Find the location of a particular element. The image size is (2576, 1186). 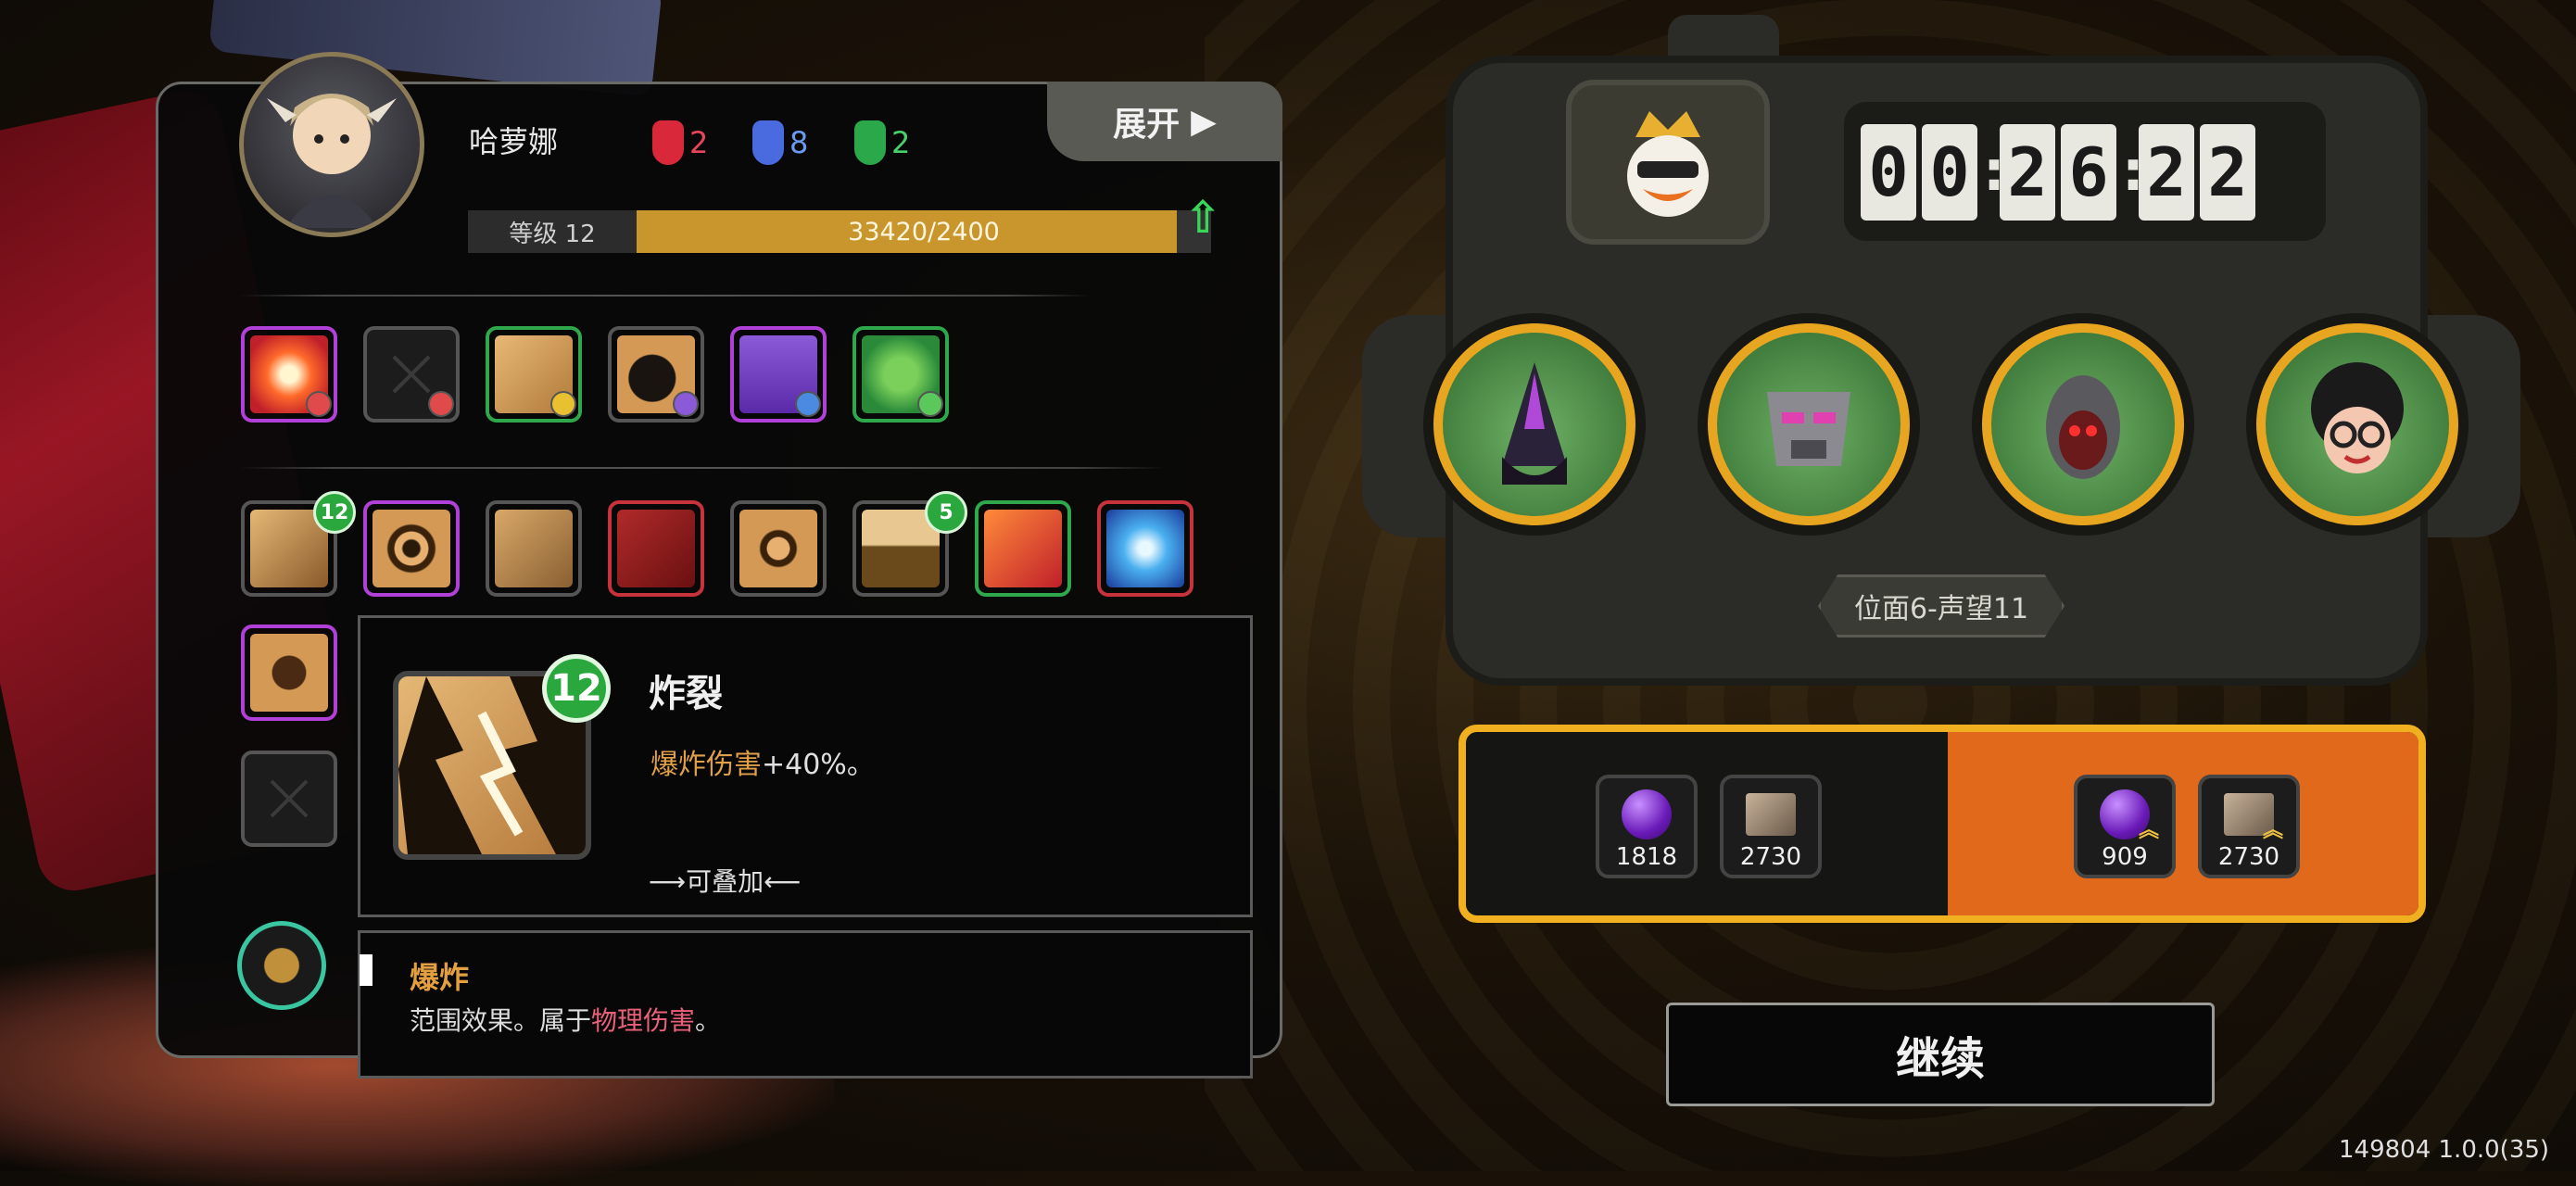

reward-orb: 1818 is located at coordinates (1647, 826).